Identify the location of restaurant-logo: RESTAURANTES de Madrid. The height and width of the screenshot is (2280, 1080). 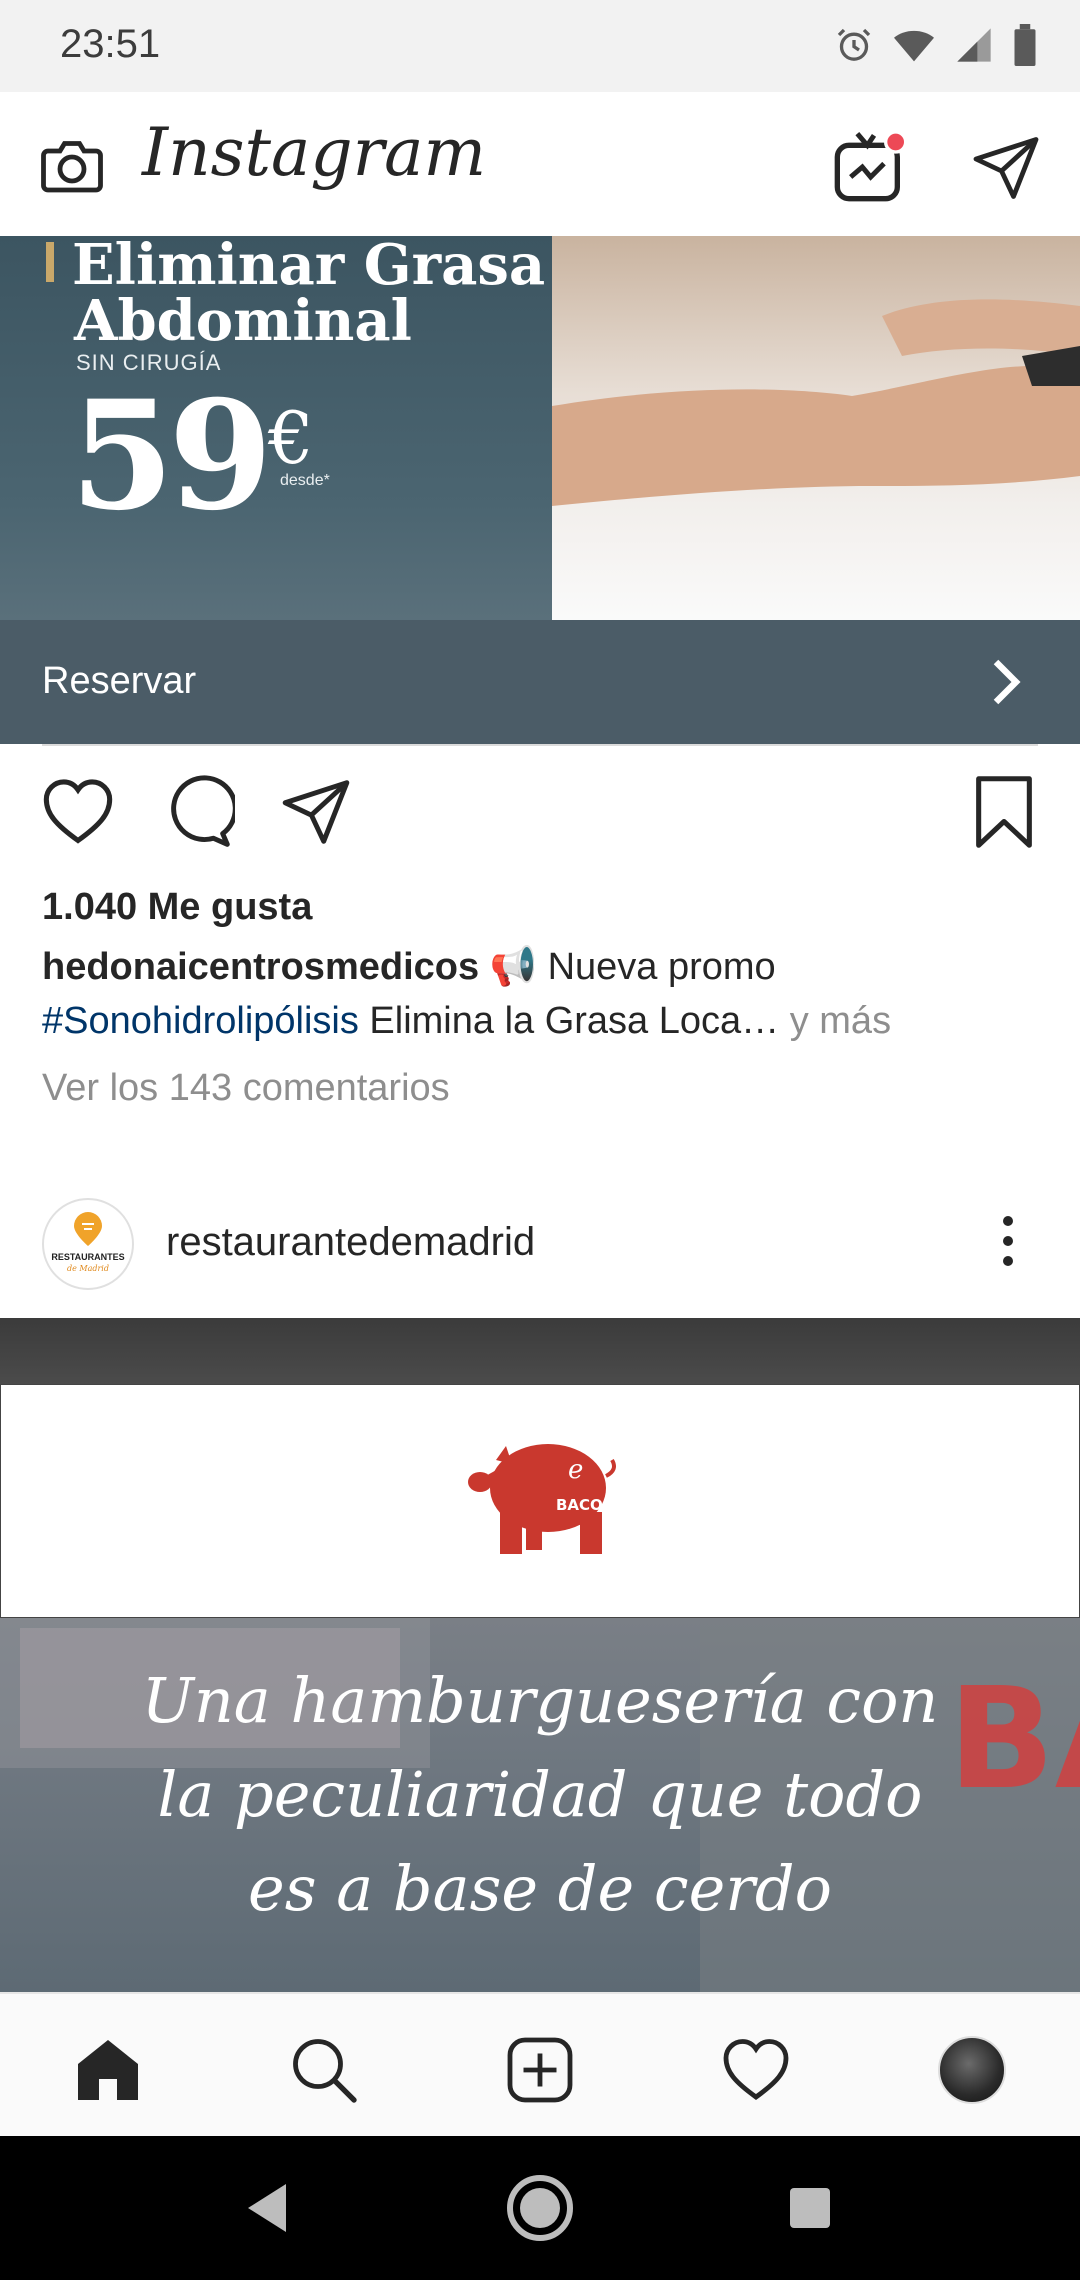
(88, 1242).